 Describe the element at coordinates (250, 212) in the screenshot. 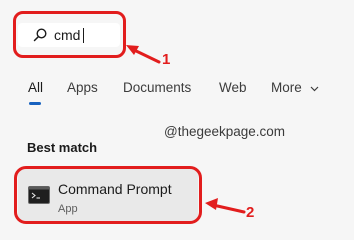

I see `step2-label: 2` at that location.